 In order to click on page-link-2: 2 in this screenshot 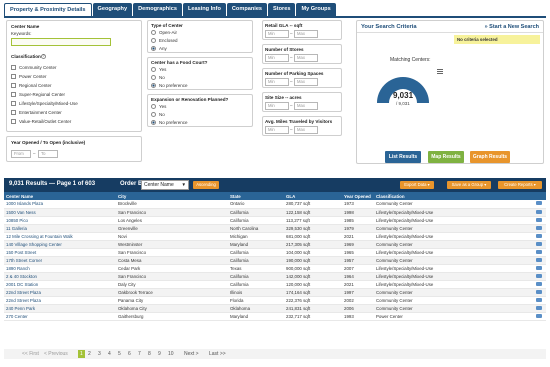, I will do `click(89, 354)`.